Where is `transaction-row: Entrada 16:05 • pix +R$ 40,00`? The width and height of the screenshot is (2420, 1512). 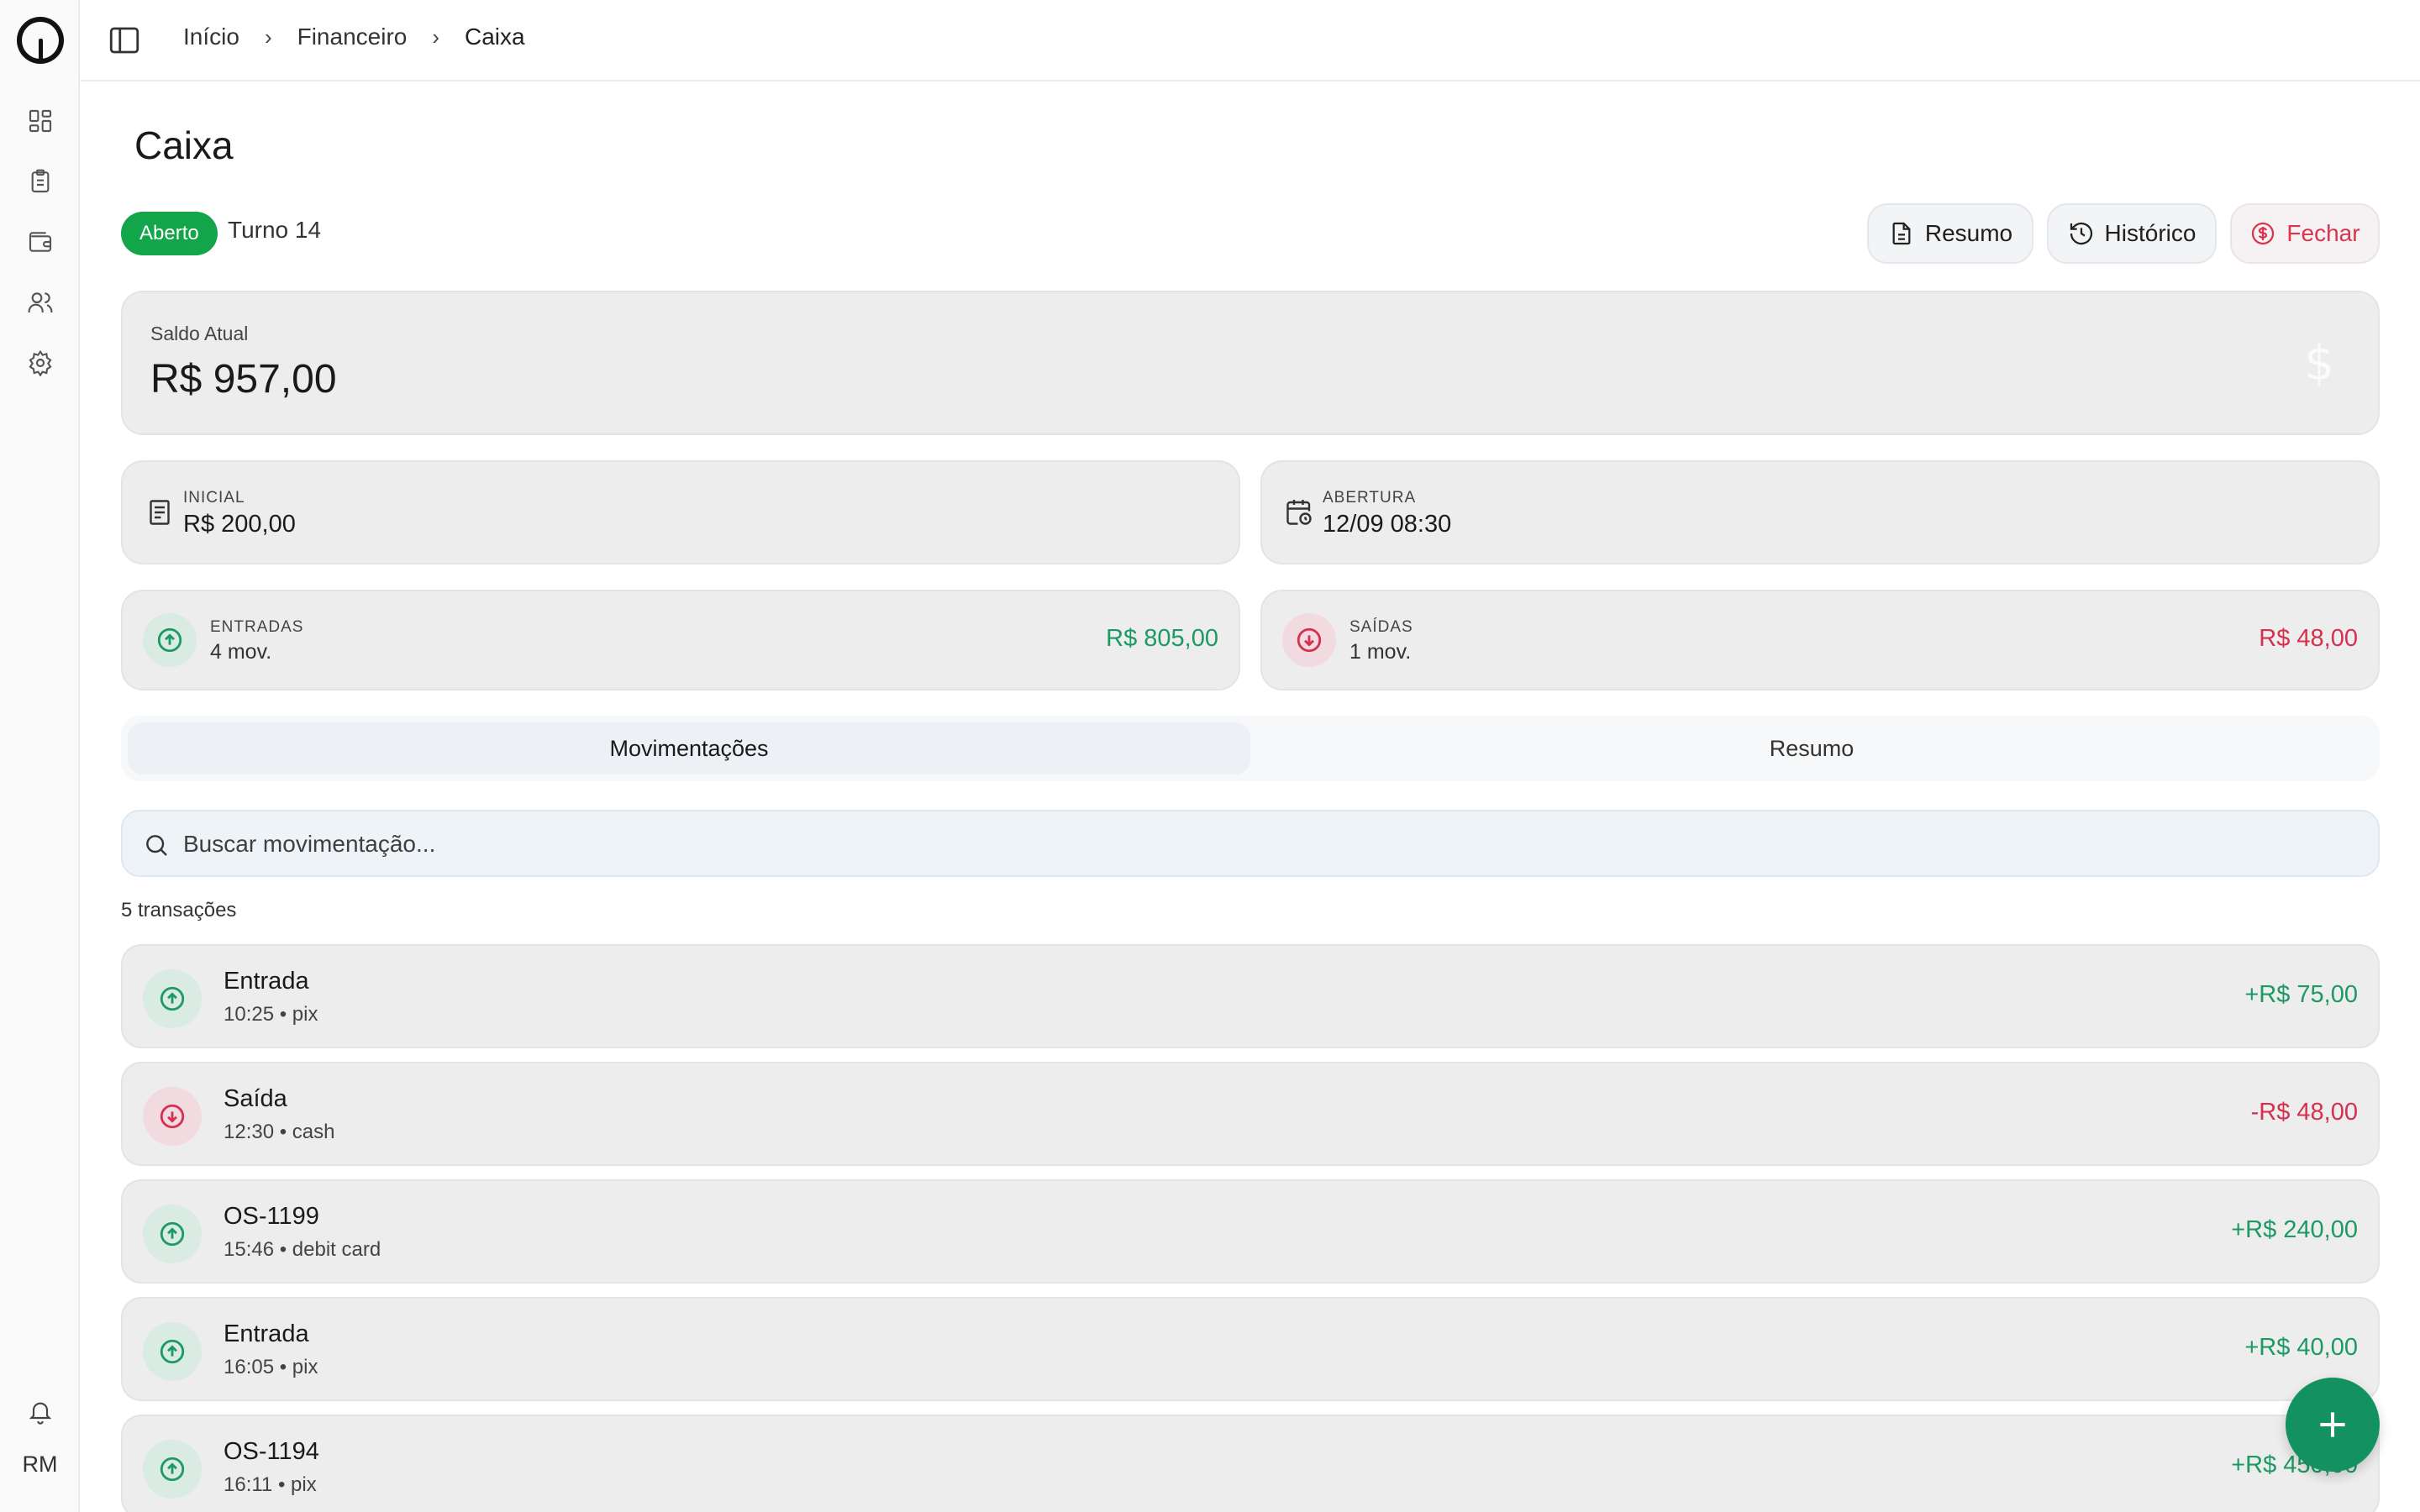 transaction-row: Entrada 16:05 • pix +R$ 40,00 is located at coordinates (1251, 1349).